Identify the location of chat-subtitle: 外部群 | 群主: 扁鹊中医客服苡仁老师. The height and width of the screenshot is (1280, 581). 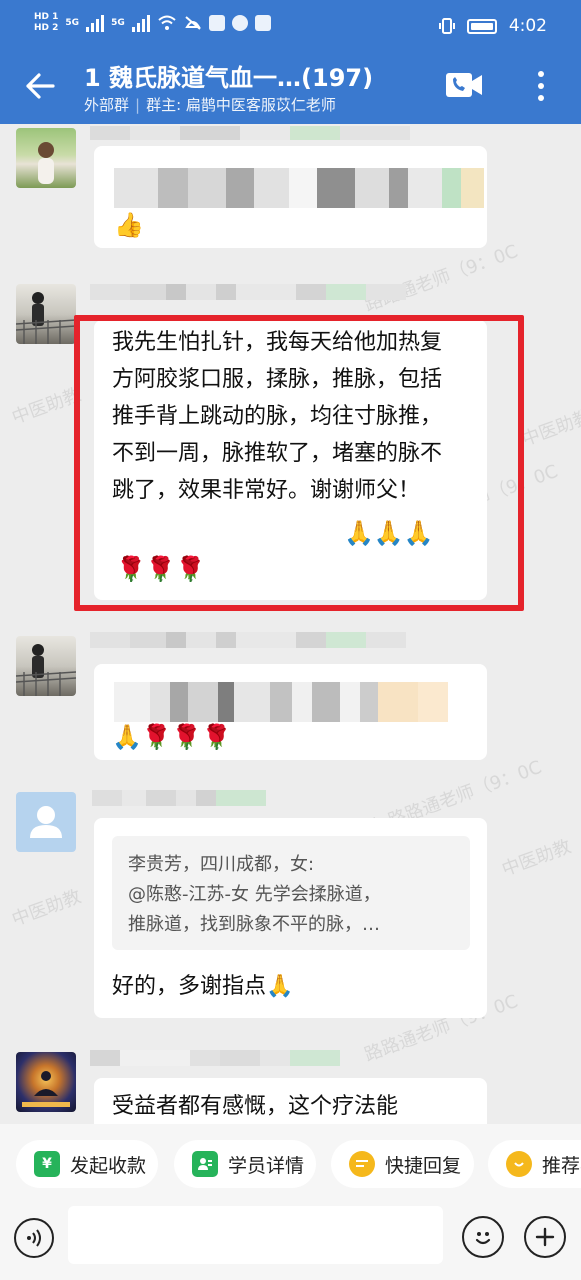
(210, 104).